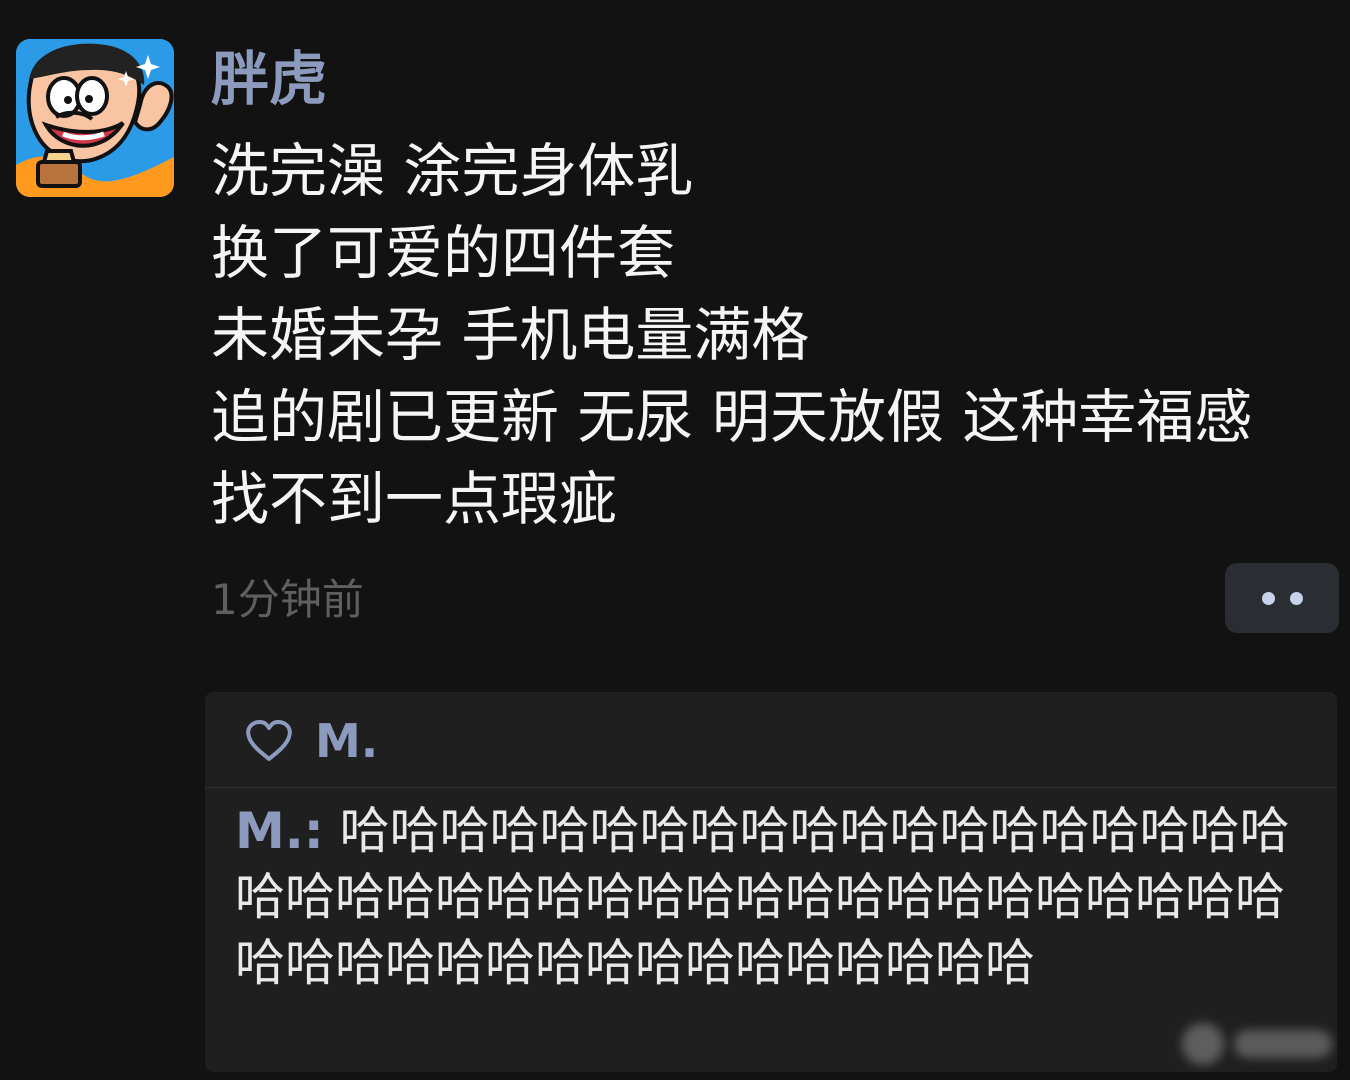  What do you see at coordinates (95, 118) in the screenshot?
I see `avatar` at bounding box center [95, 118].